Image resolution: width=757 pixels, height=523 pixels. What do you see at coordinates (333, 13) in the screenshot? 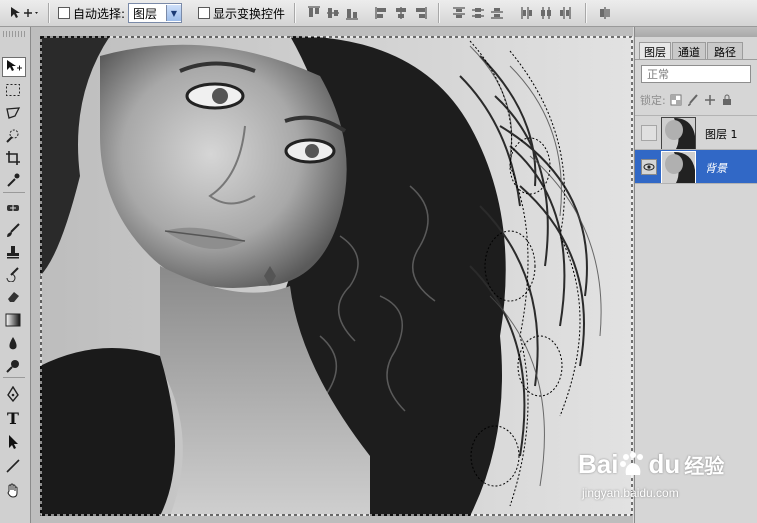
I see `align-vcenter-icon` at bounding box center [333, 13].